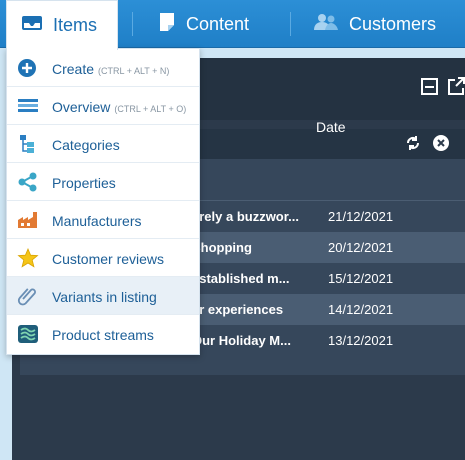  What do you see at coordinates (361, 309) in the screenshot?
I see `row-date: 14/12/2021` at bounding box center [361, 309].